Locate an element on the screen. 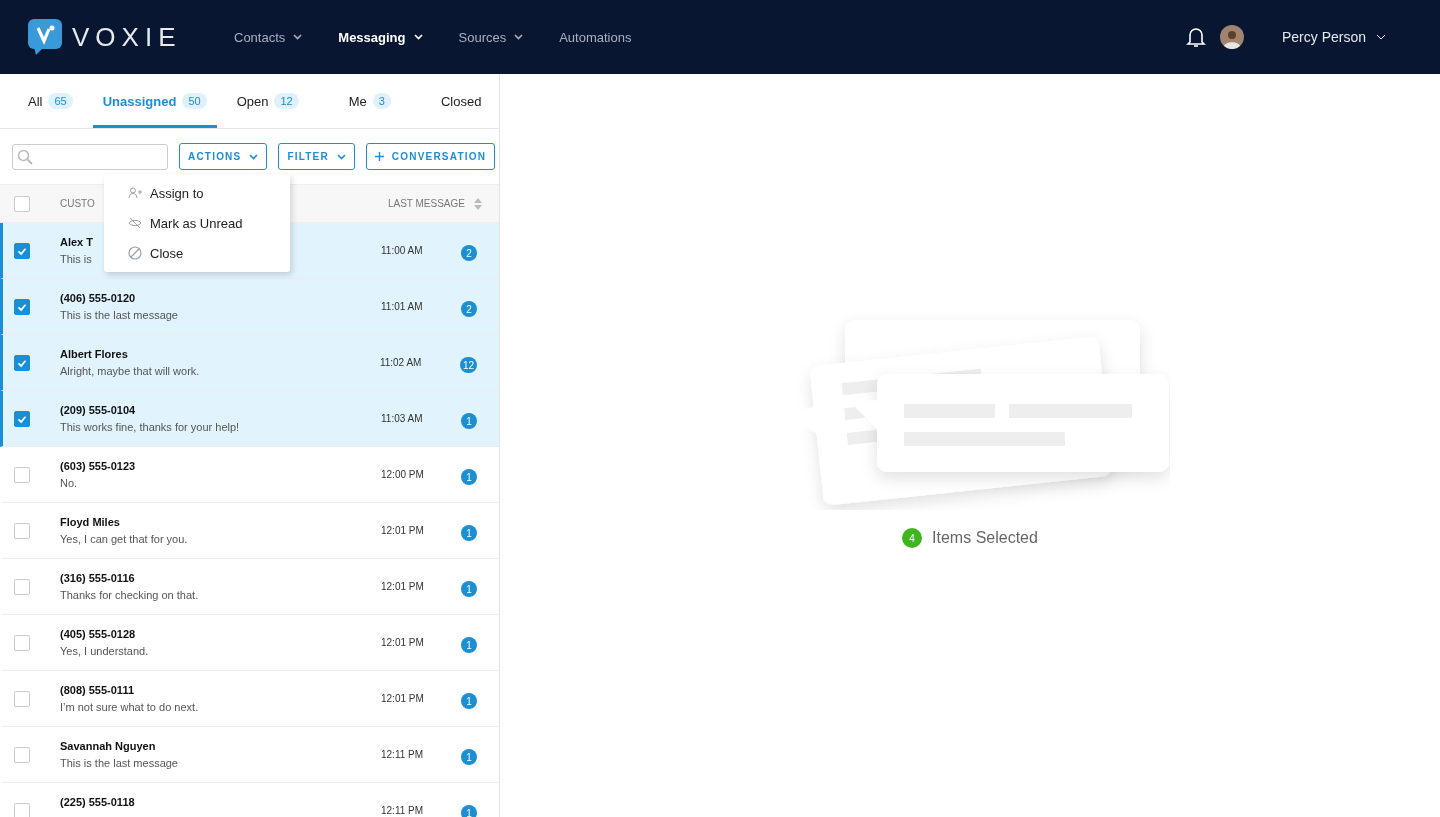 Image resolution: width=1440 pixels, height=817 pixels. count-badge: 65 is located at coordinates (60, 101).